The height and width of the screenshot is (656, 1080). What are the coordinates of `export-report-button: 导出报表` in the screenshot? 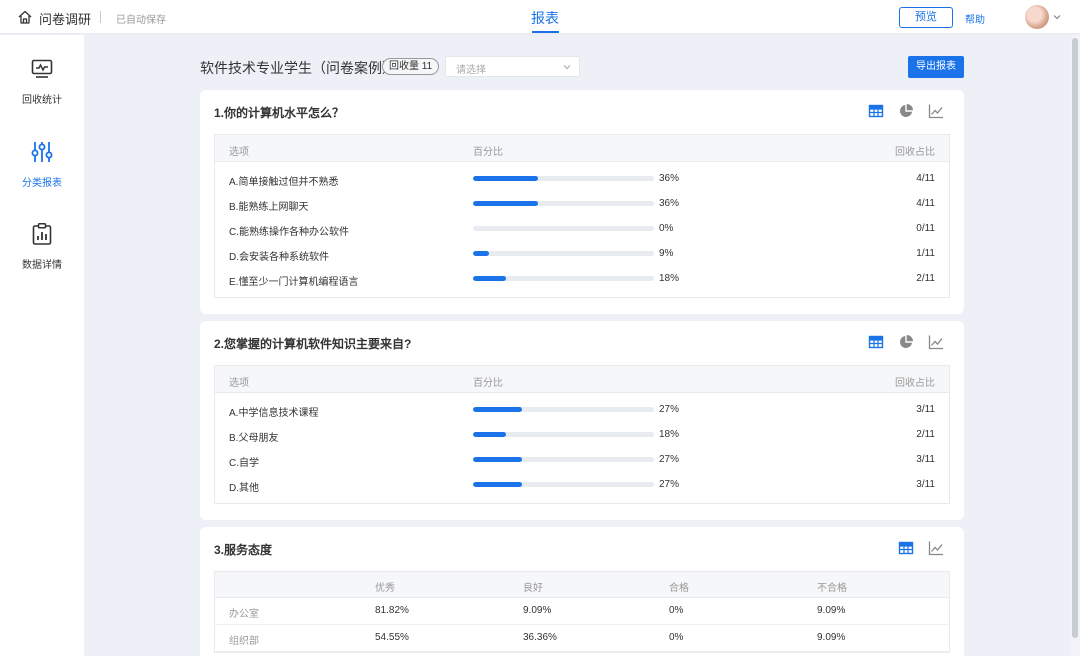 It's located at (936, 67).